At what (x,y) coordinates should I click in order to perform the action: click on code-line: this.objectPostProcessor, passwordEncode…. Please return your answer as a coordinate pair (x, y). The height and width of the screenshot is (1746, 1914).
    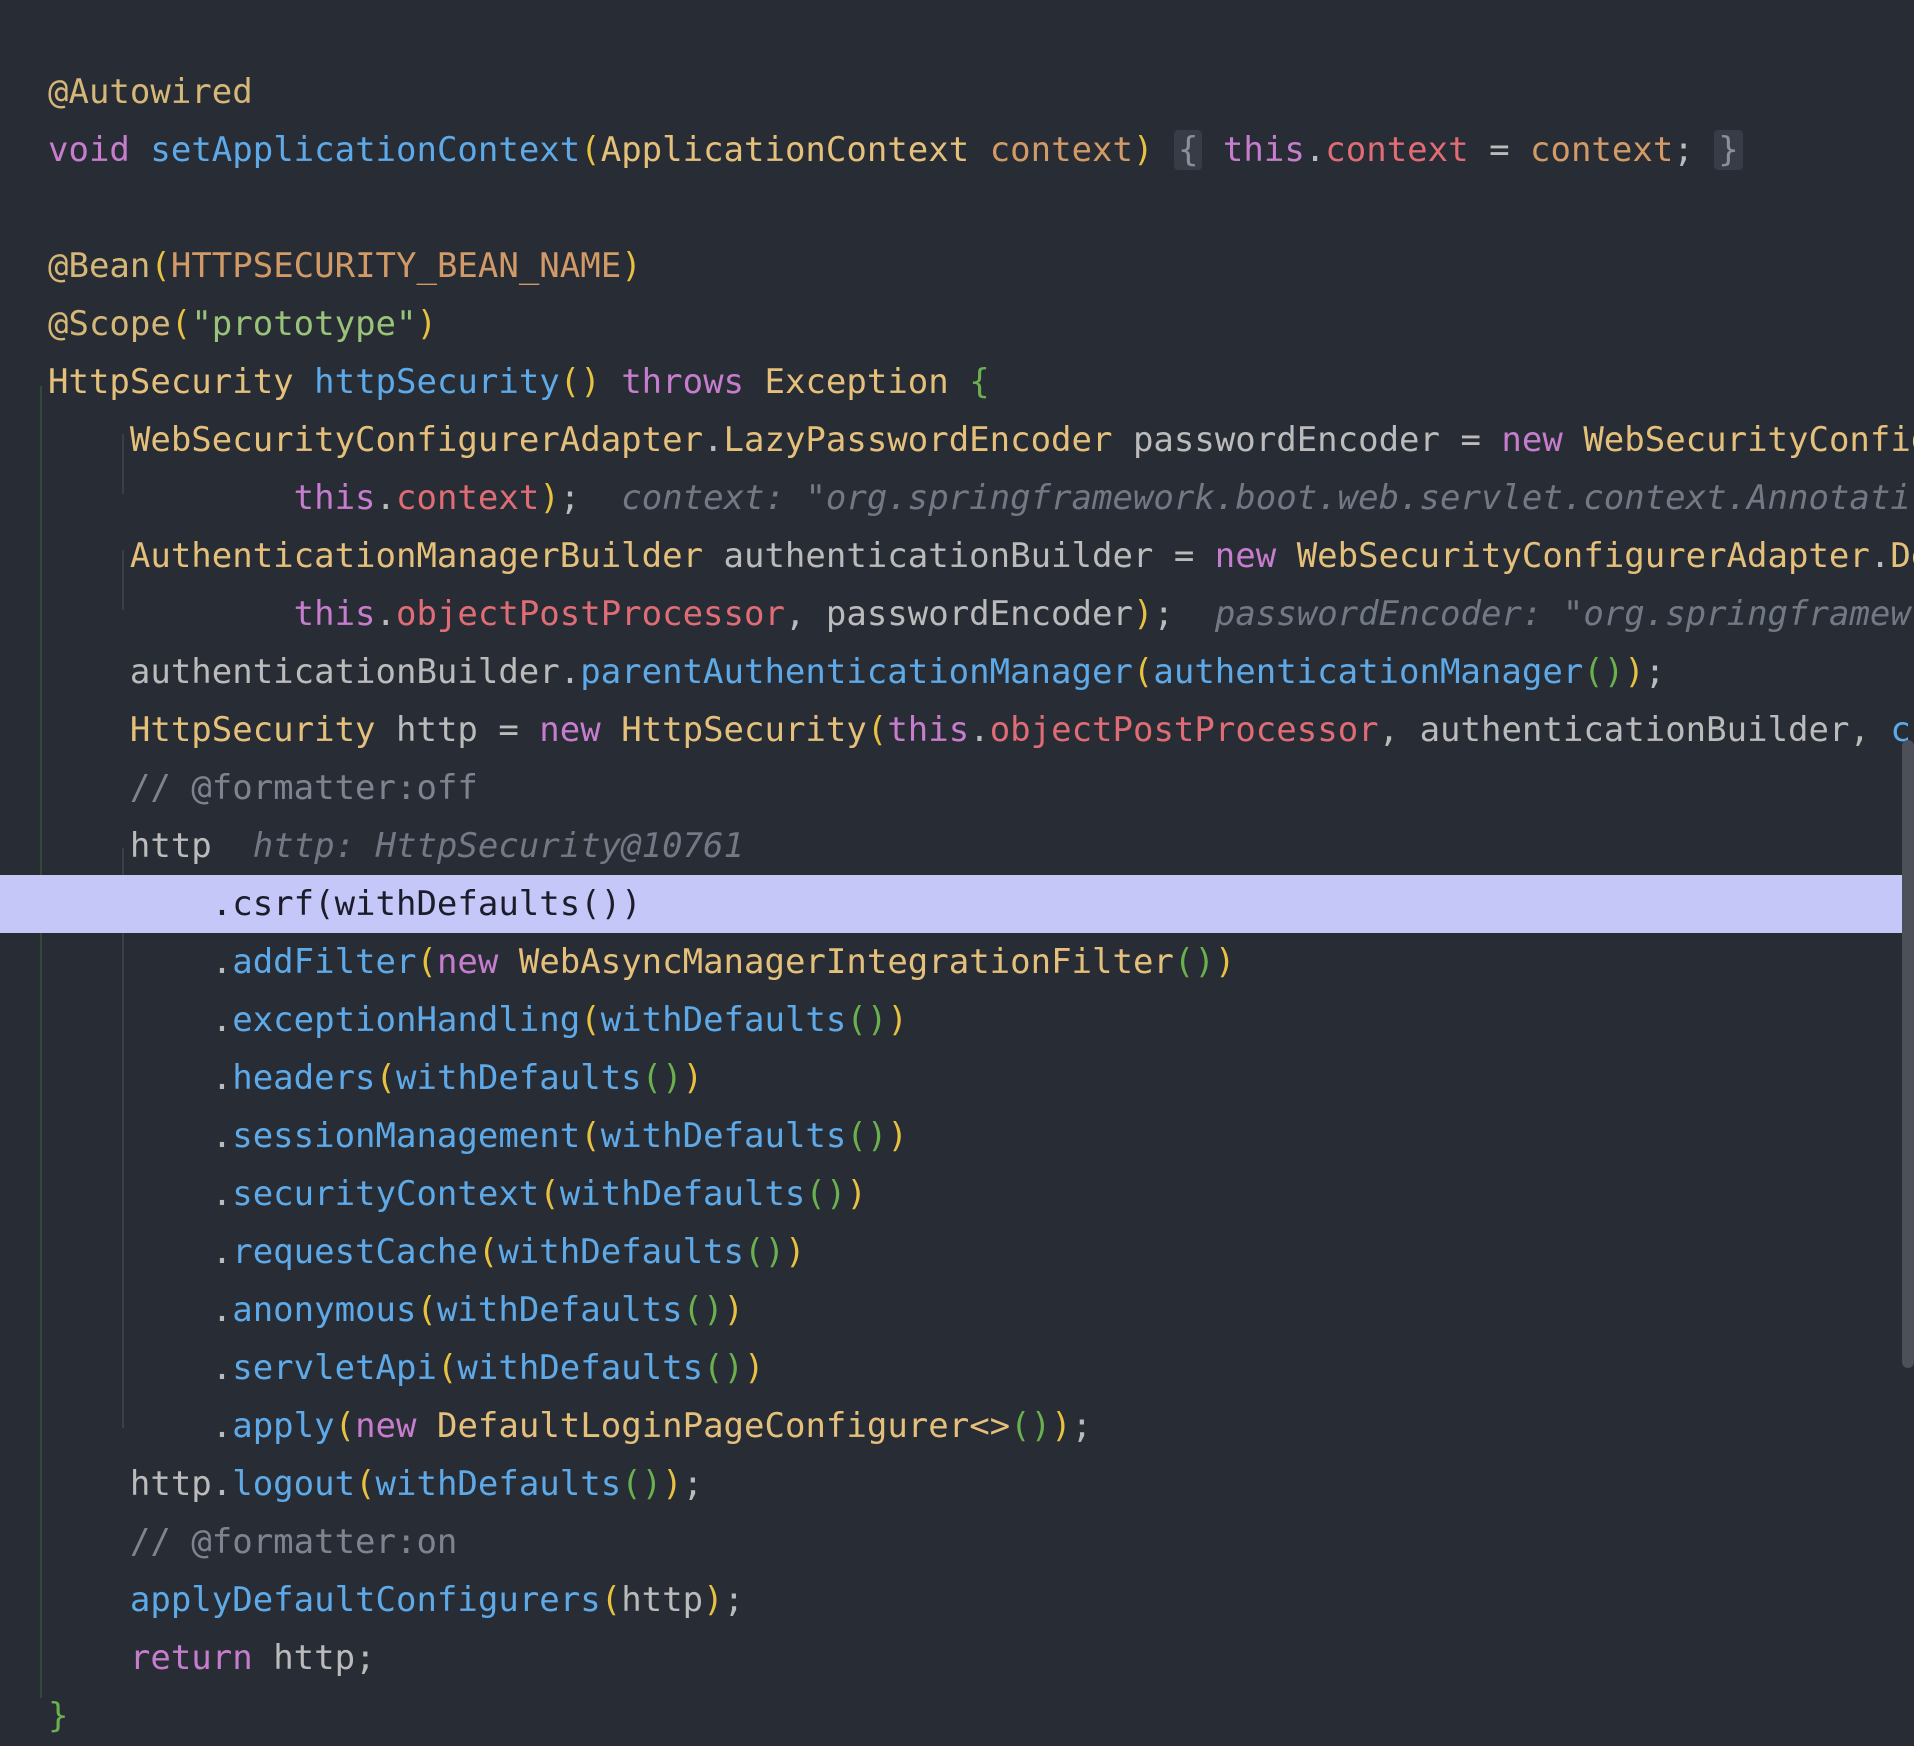
    Looking at the image, I should click on (957, 614).